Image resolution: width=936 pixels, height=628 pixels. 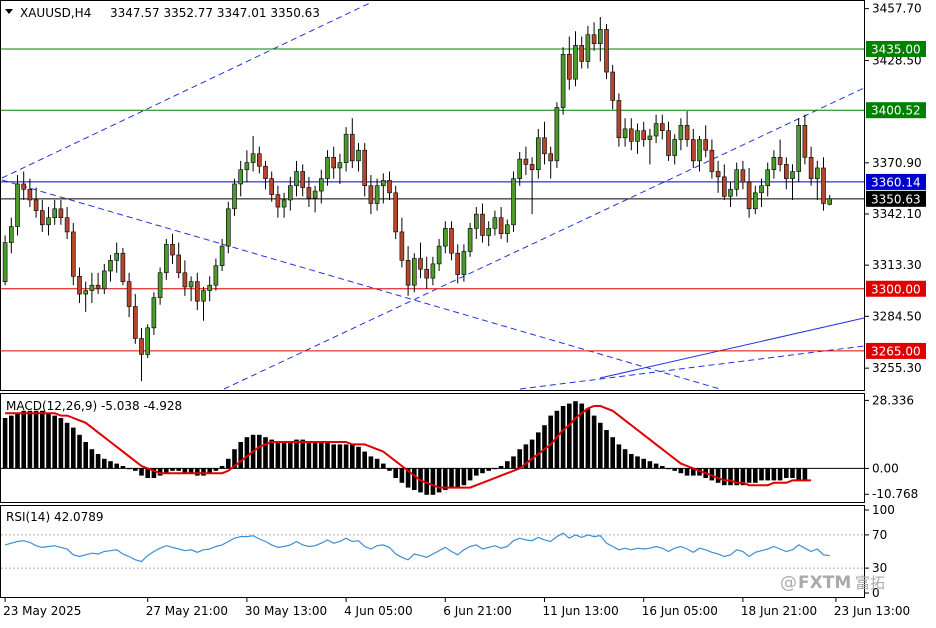 I want to click on time-tick-label: 4 Jun 05:00, so click(x=378, y=611).